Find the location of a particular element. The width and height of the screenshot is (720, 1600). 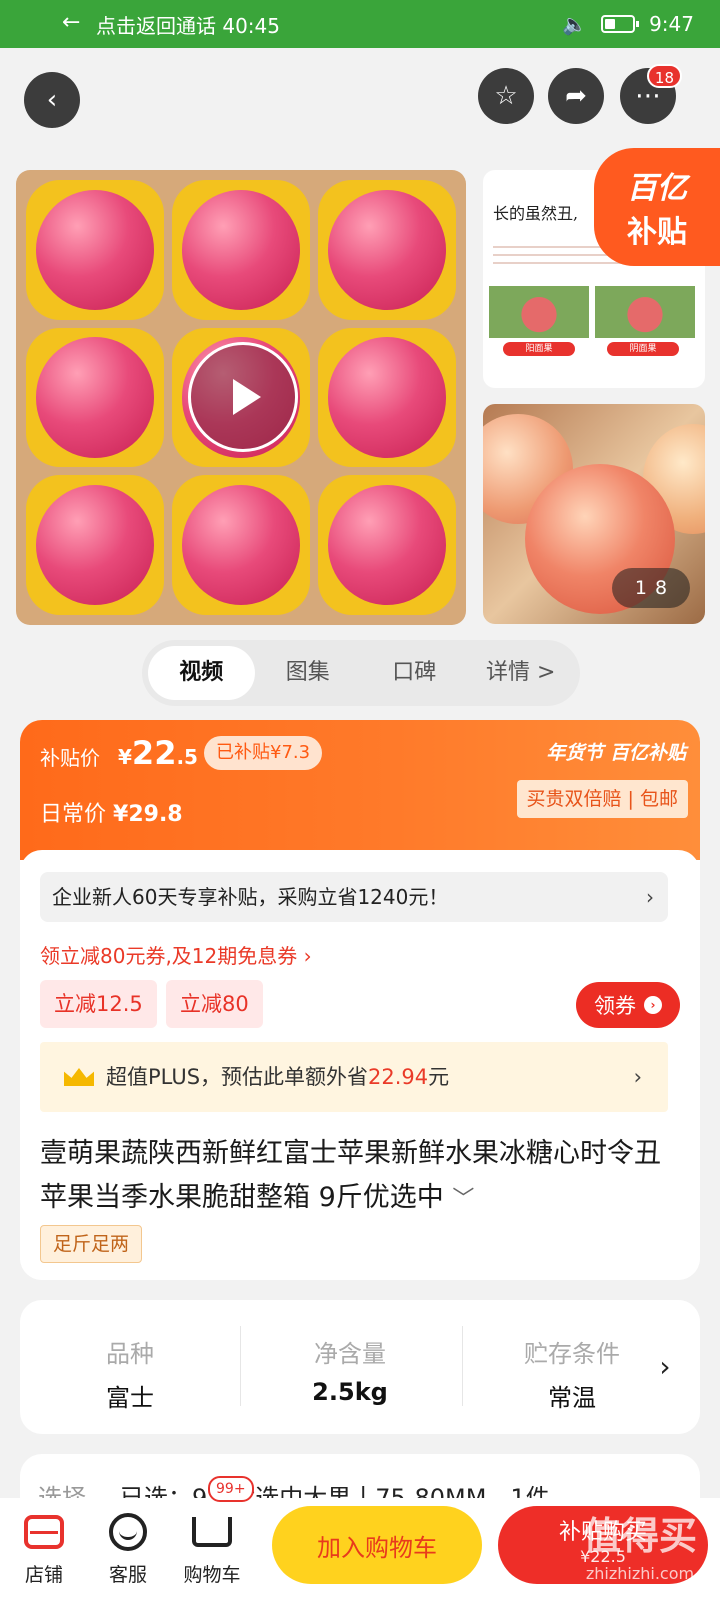

customer-service-button: 客服 is located at coordinates (128, 1548).